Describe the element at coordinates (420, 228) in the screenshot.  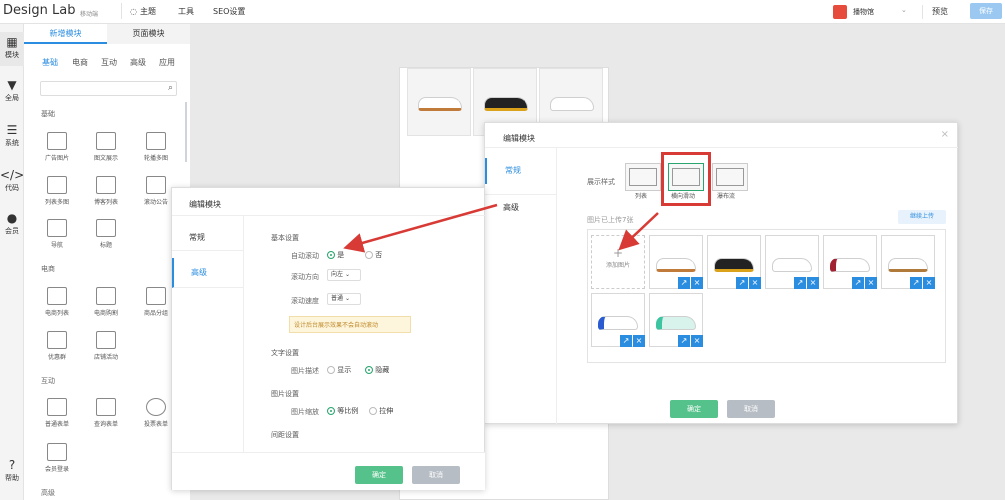
I see `annotation-arrow-autoplay` at that location.